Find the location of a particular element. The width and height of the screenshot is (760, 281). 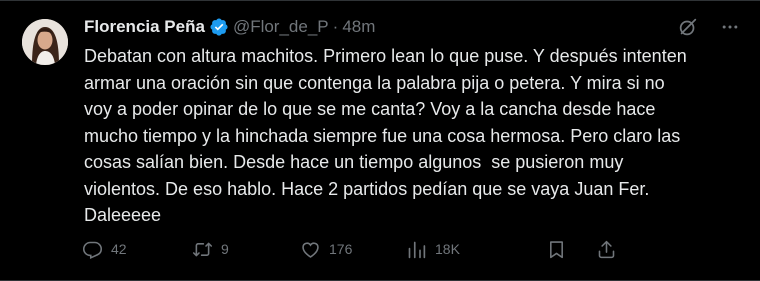

bookmark-button is located at coordinates (563, 249).